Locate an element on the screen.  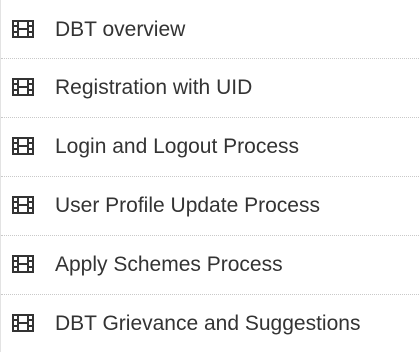
menu-item-label: Registration with UID is located at coordinates (154, 87).